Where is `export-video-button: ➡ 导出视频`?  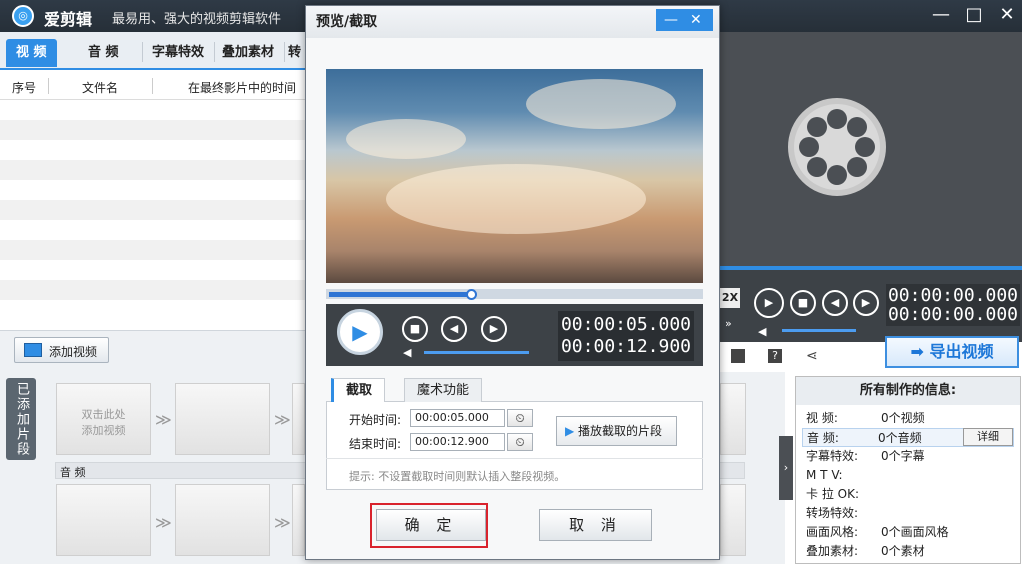
export-video-button: ➡ 导出视频 is located at coordinates (952, 352).